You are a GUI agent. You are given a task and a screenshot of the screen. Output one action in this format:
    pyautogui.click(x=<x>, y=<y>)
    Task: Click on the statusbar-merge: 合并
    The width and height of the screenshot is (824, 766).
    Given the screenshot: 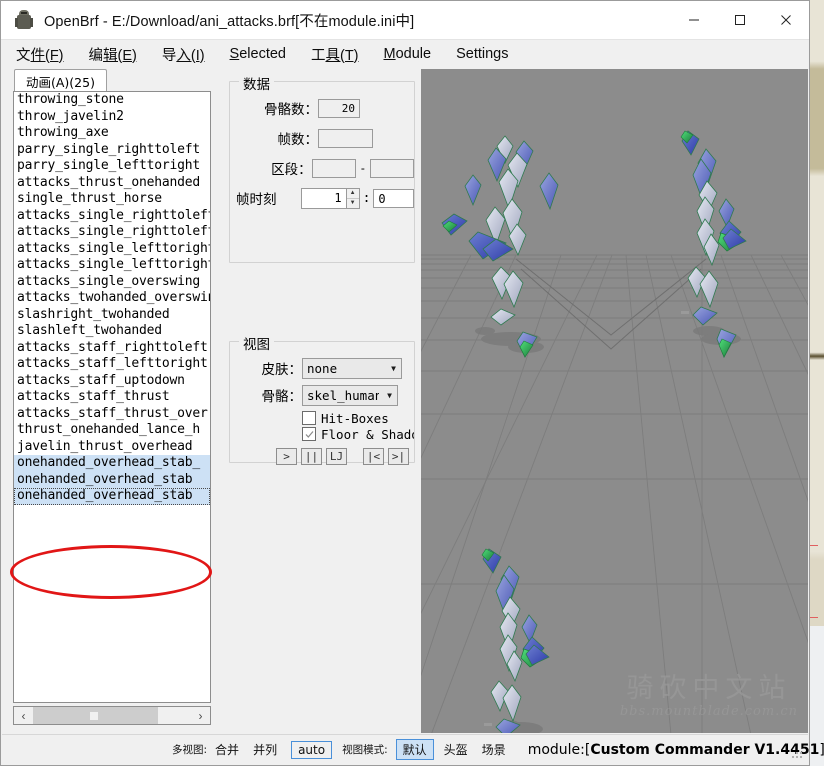 What is the action you would take?
    pyautogui.click(x=227, y=749)
    